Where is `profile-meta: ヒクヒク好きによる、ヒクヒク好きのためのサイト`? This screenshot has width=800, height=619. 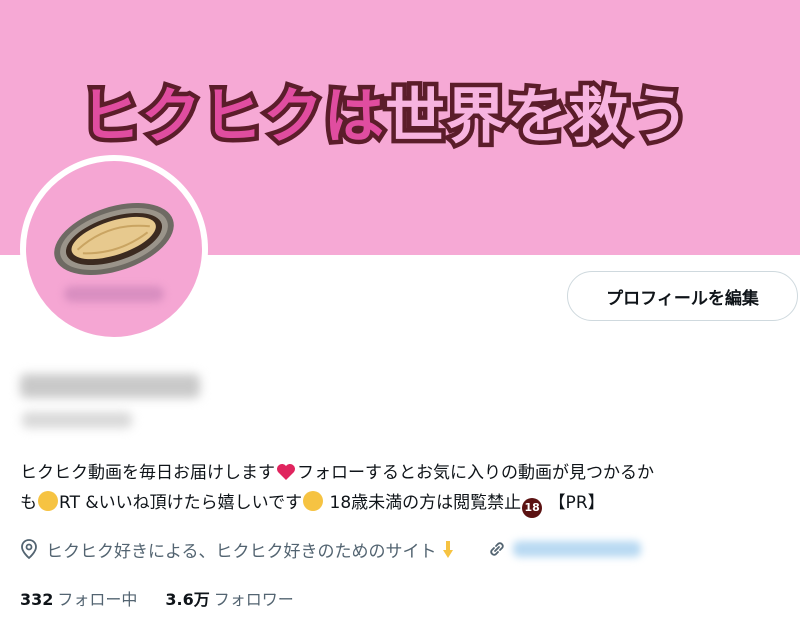
profile-meta: ヒクヒク好きによる、ヒクヒク好きのためのサイト is located at coordinates (330, 549).